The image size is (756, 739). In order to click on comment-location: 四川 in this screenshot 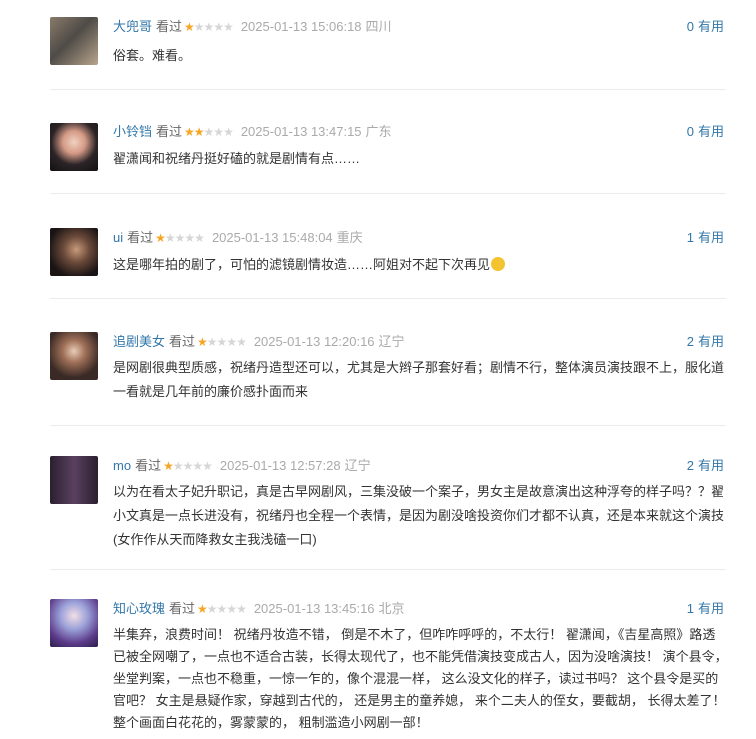, I will do `click(378, 26)`.